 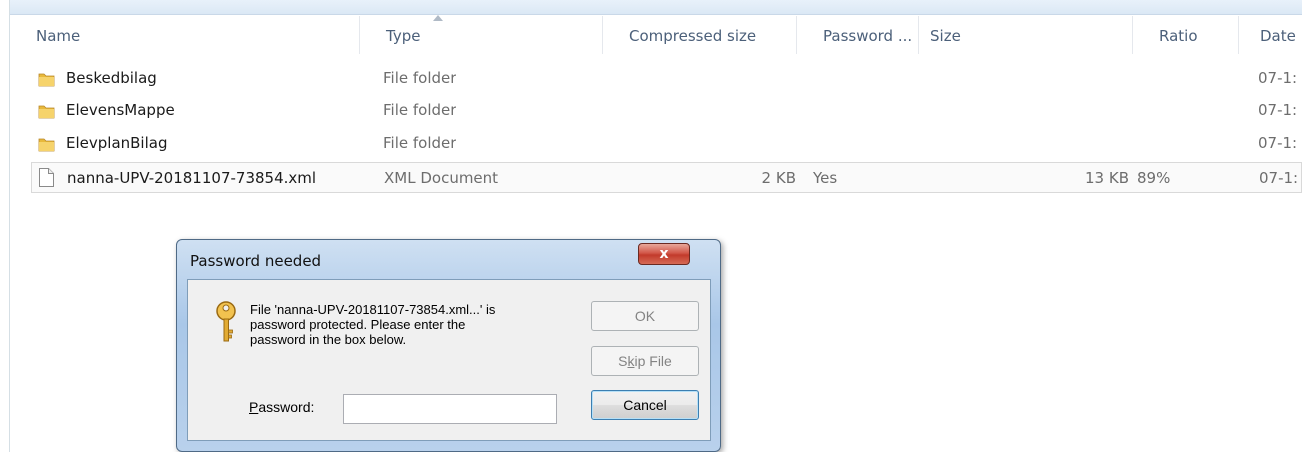 What do you see at coordinates (120, 110) in the screenshot?
I see `file-name: ElevensMappe` at bounding box center [120, 110].